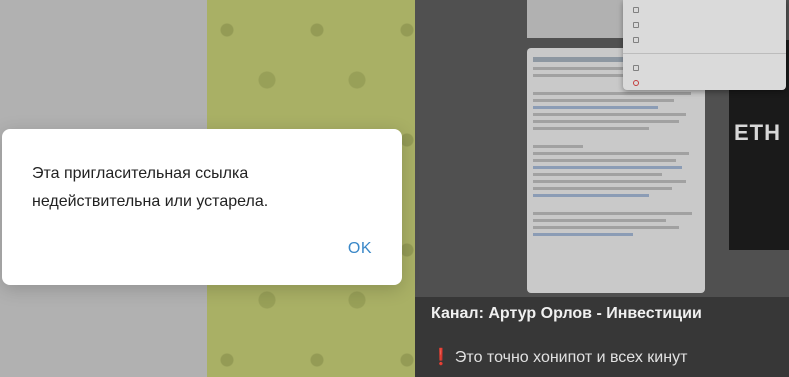 This screenshot has width=789, height=377. Describe the element at coordinates (360, 249) in the screenshot. I see `ok-button: OK` at that location.